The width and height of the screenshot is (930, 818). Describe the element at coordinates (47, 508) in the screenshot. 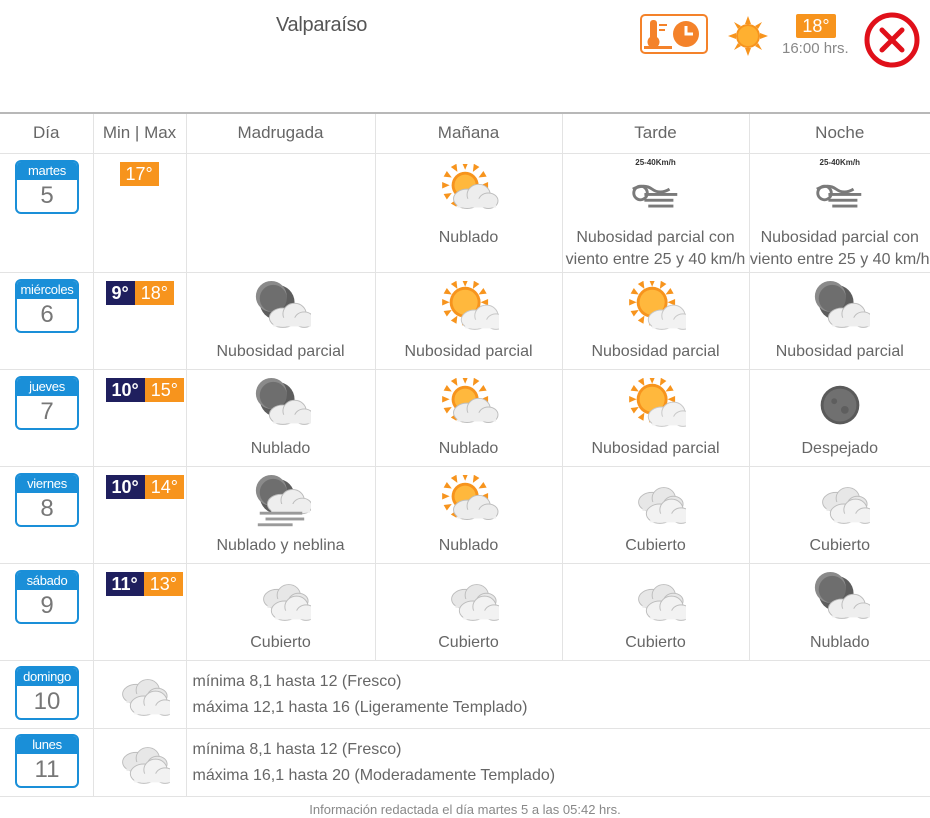

I see `day-number: 8` at that location.